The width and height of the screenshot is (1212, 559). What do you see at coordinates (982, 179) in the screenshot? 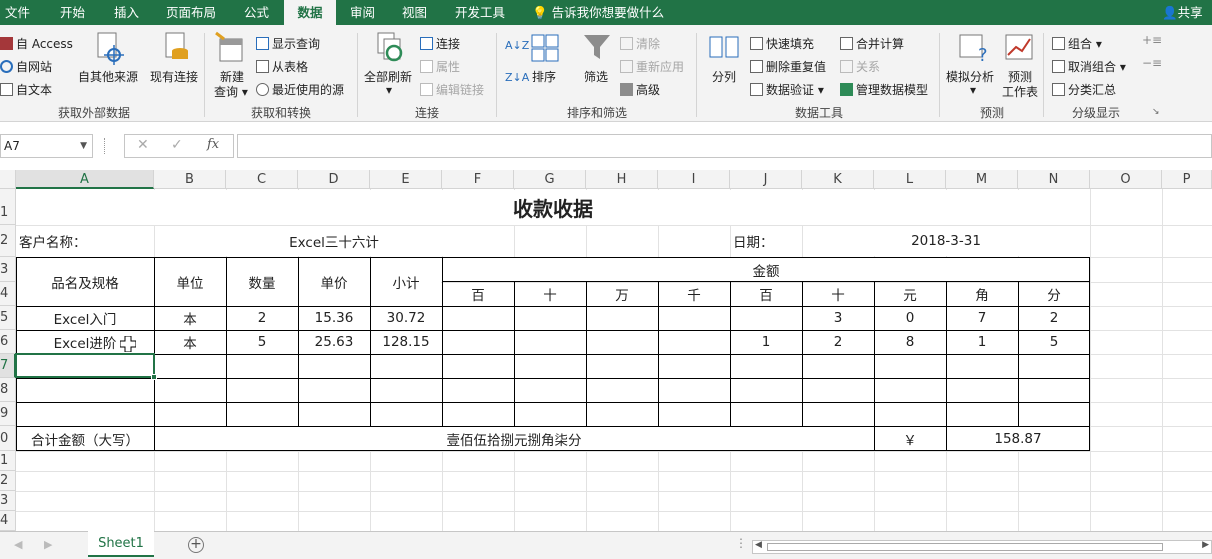
I see `column-header-M: M` at bounding box center [982, 179].